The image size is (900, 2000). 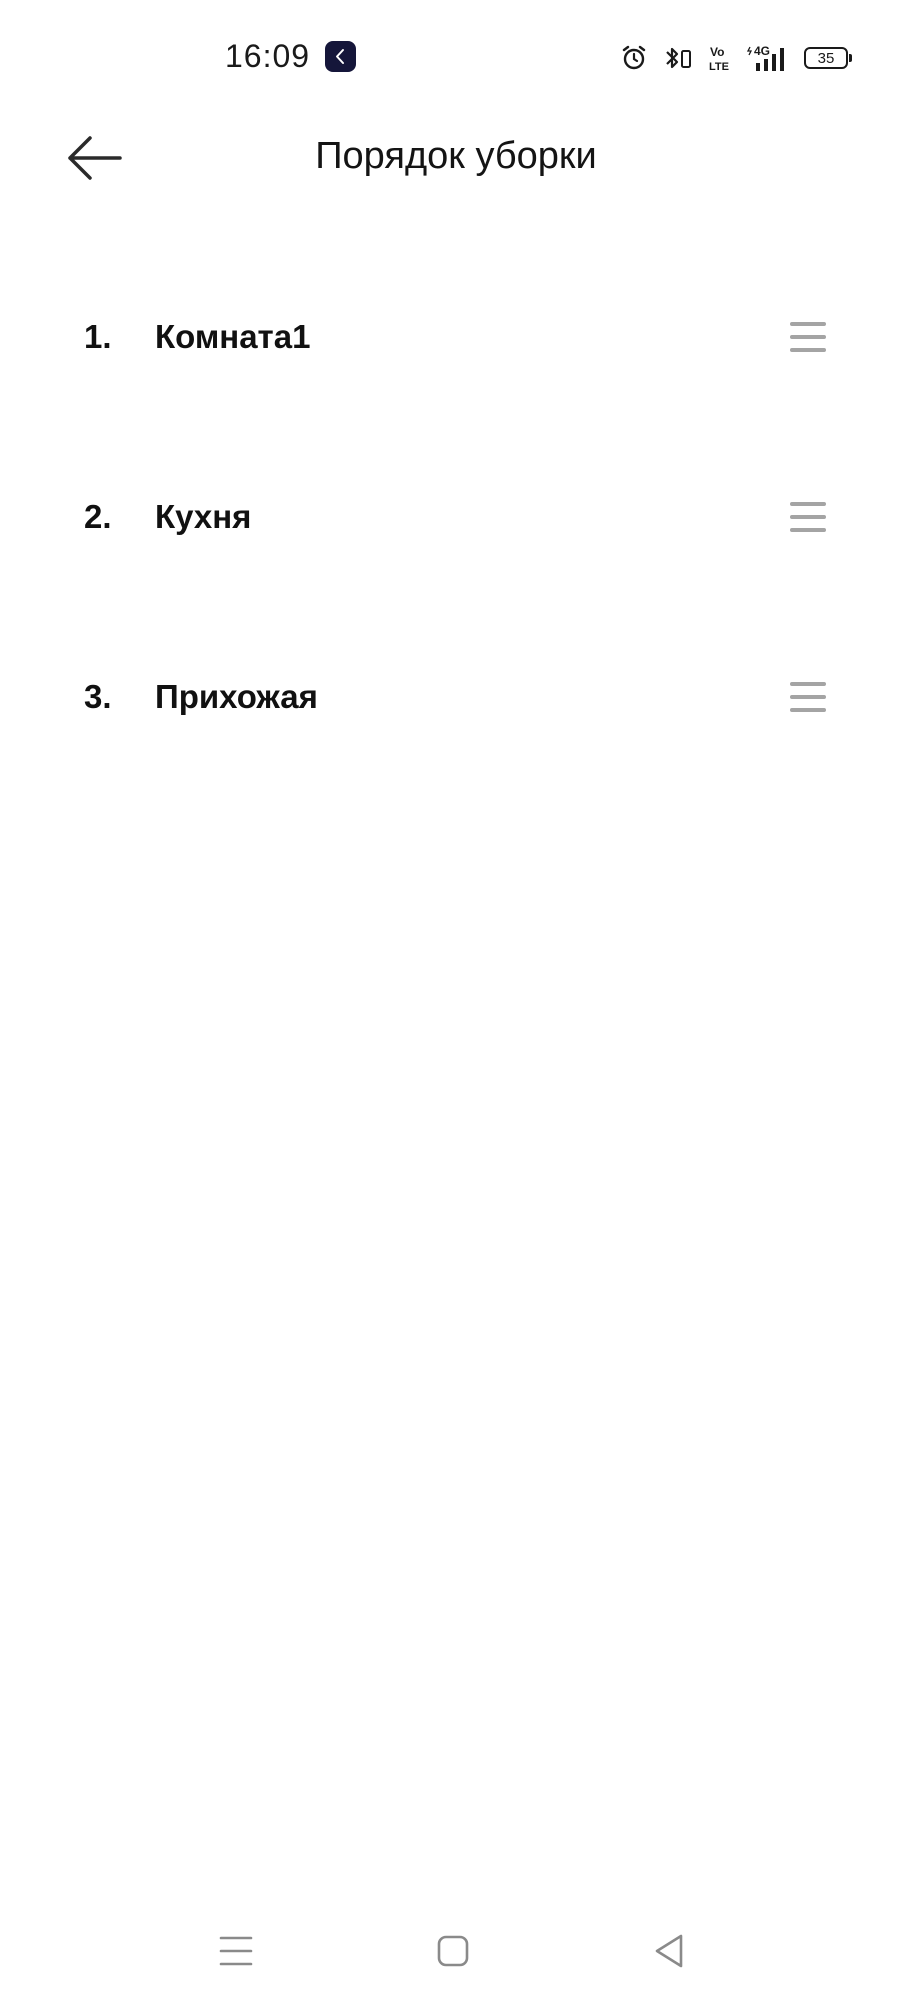 What do you see at coordinates (98, 336) in the screenshot?
I see `room-number: 1.` at bounding box center [98, 336].